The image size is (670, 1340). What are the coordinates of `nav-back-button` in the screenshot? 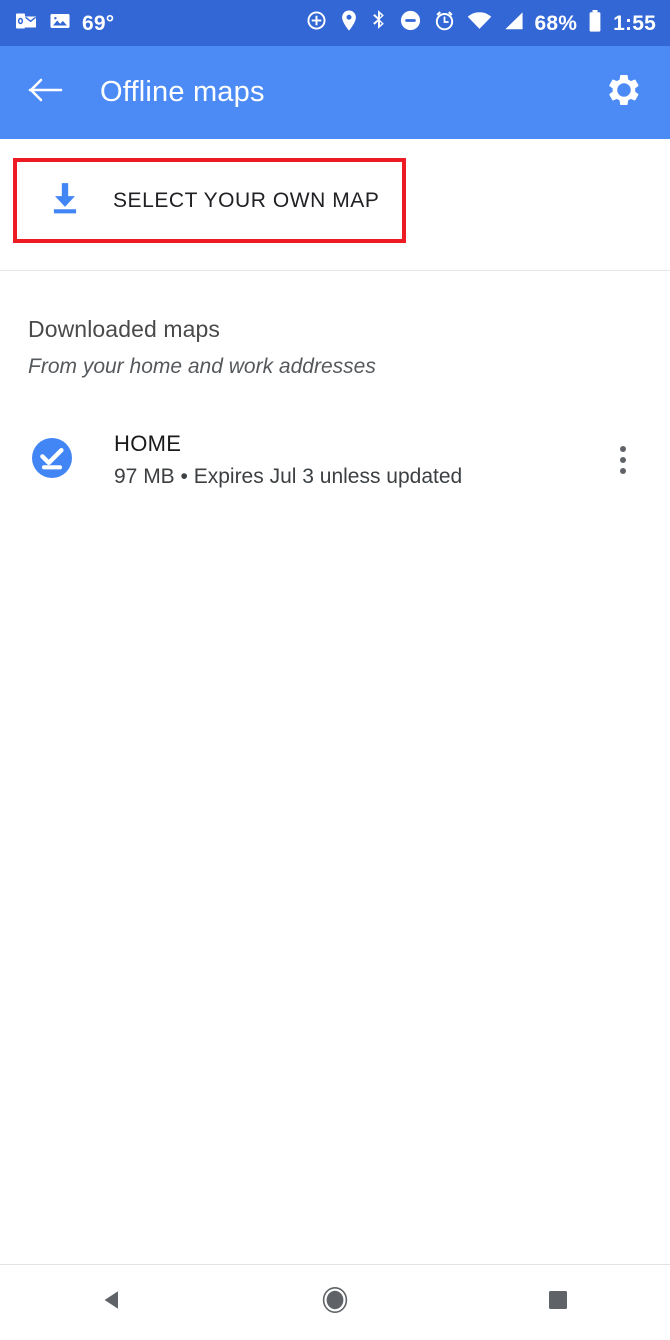 It's located at (111, 1302).